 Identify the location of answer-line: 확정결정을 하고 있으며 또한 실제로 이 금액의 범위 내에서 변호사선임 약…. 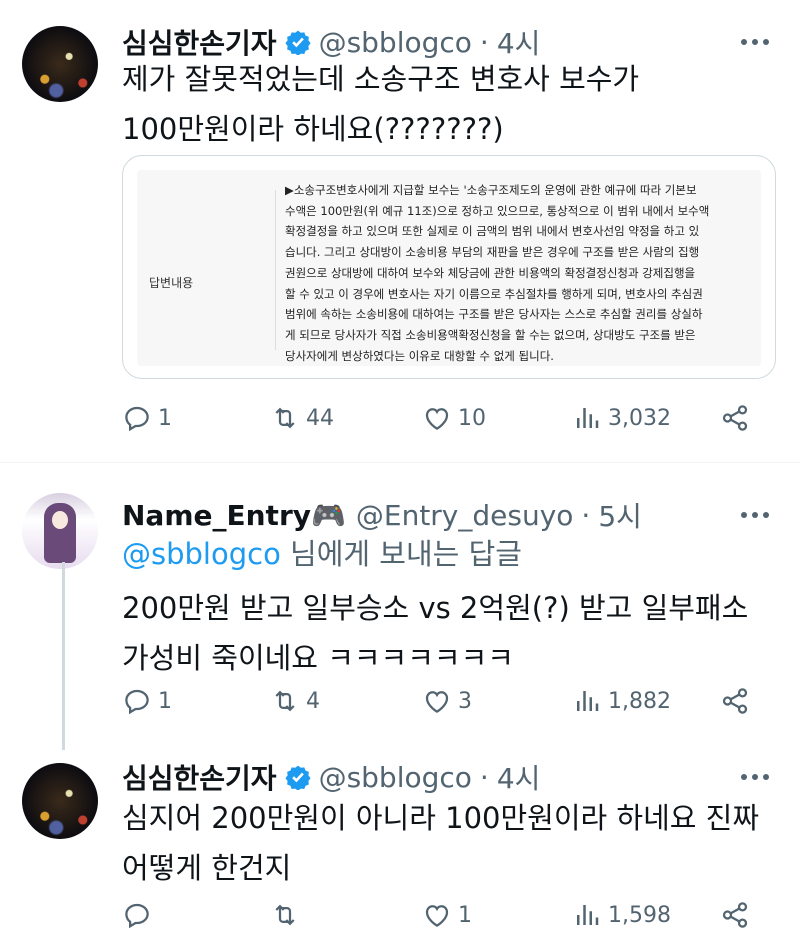
(492, 231).